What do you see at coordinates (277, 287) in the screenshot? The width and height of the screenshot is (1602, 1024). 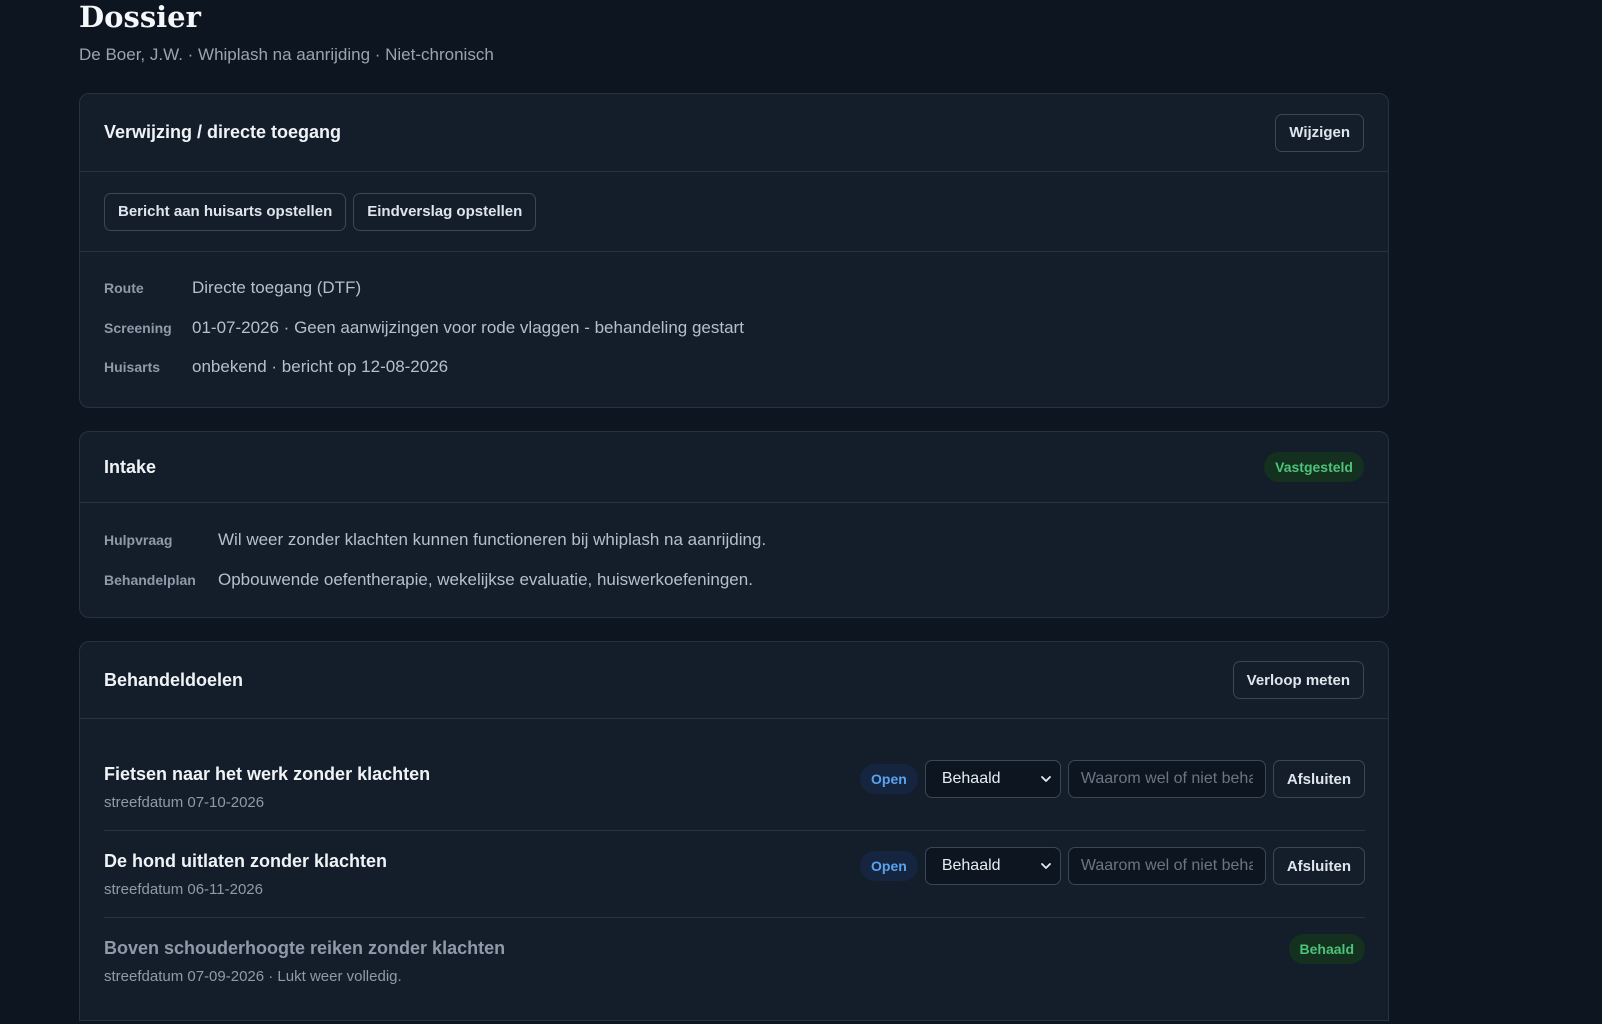 I see `referral-value: Directe toegang (DTF)` at bounding box center [277, 287].